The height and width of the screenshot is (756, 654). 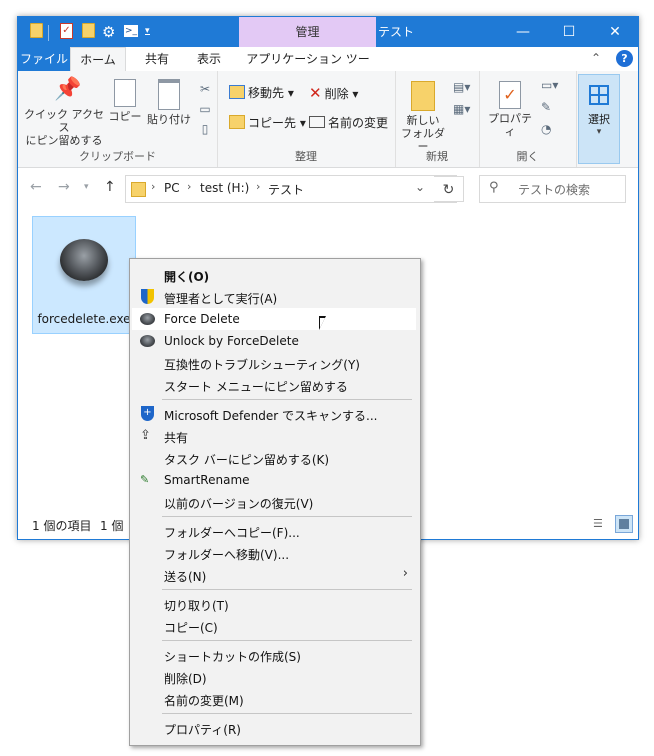 I want to click on menu-item-rename: 名前の変更(M), so click(x=274, y=699).